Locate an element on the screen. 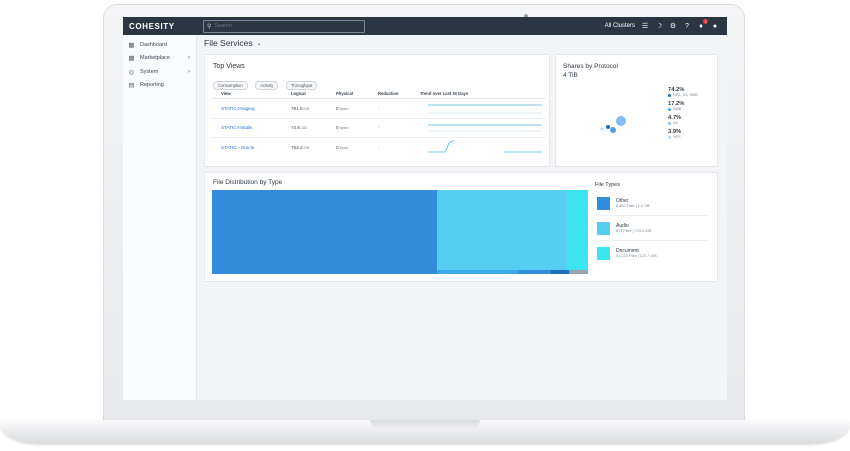 The width and height of the screenshot is (850, 451). treemap-document is located at coordinates (577, 230).